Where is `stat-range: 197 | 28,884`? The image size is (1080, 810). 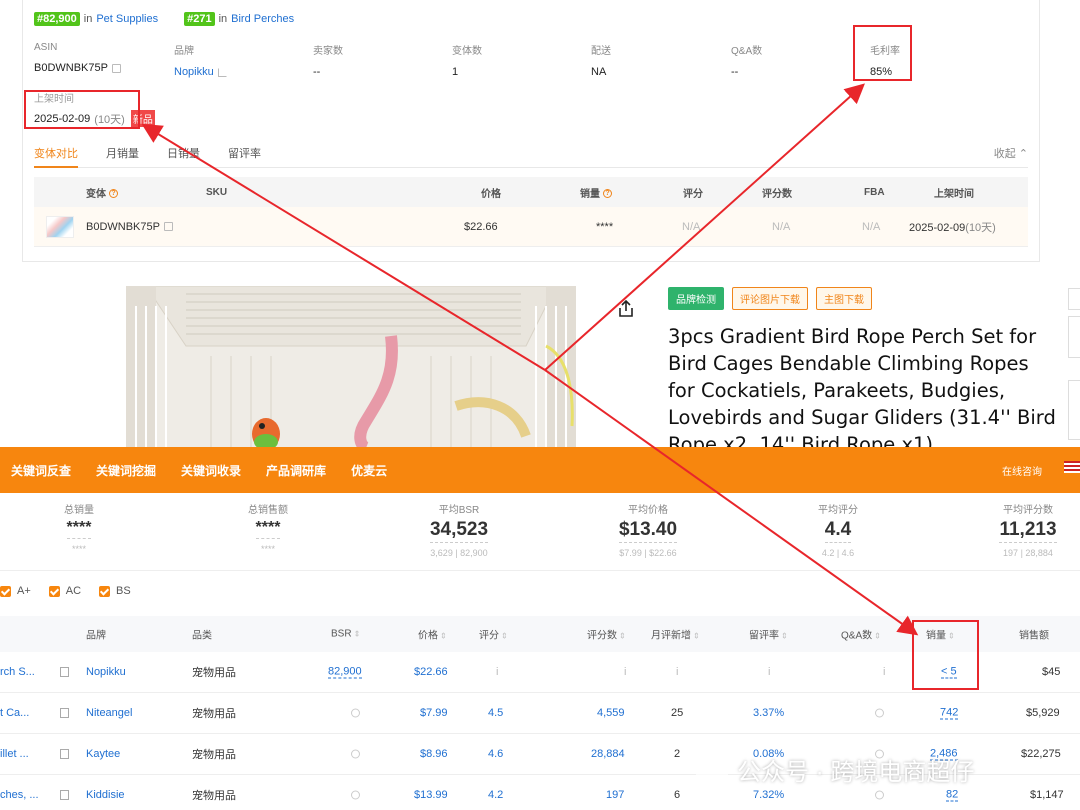
stat-range: 197 | 28,884 is located at coordinates (1028, 553).